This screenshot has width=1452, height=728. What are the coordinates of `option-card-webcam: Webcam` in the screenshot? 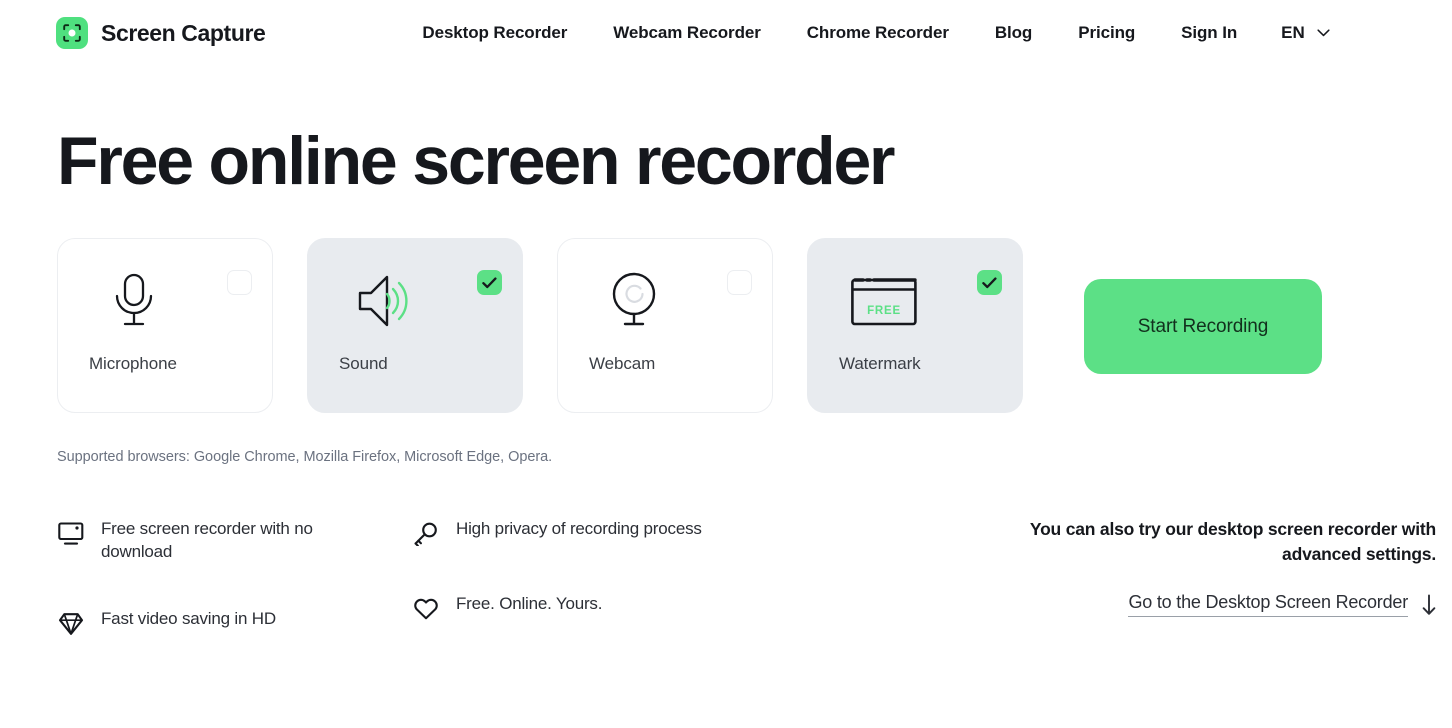 It's located at (665, 325).